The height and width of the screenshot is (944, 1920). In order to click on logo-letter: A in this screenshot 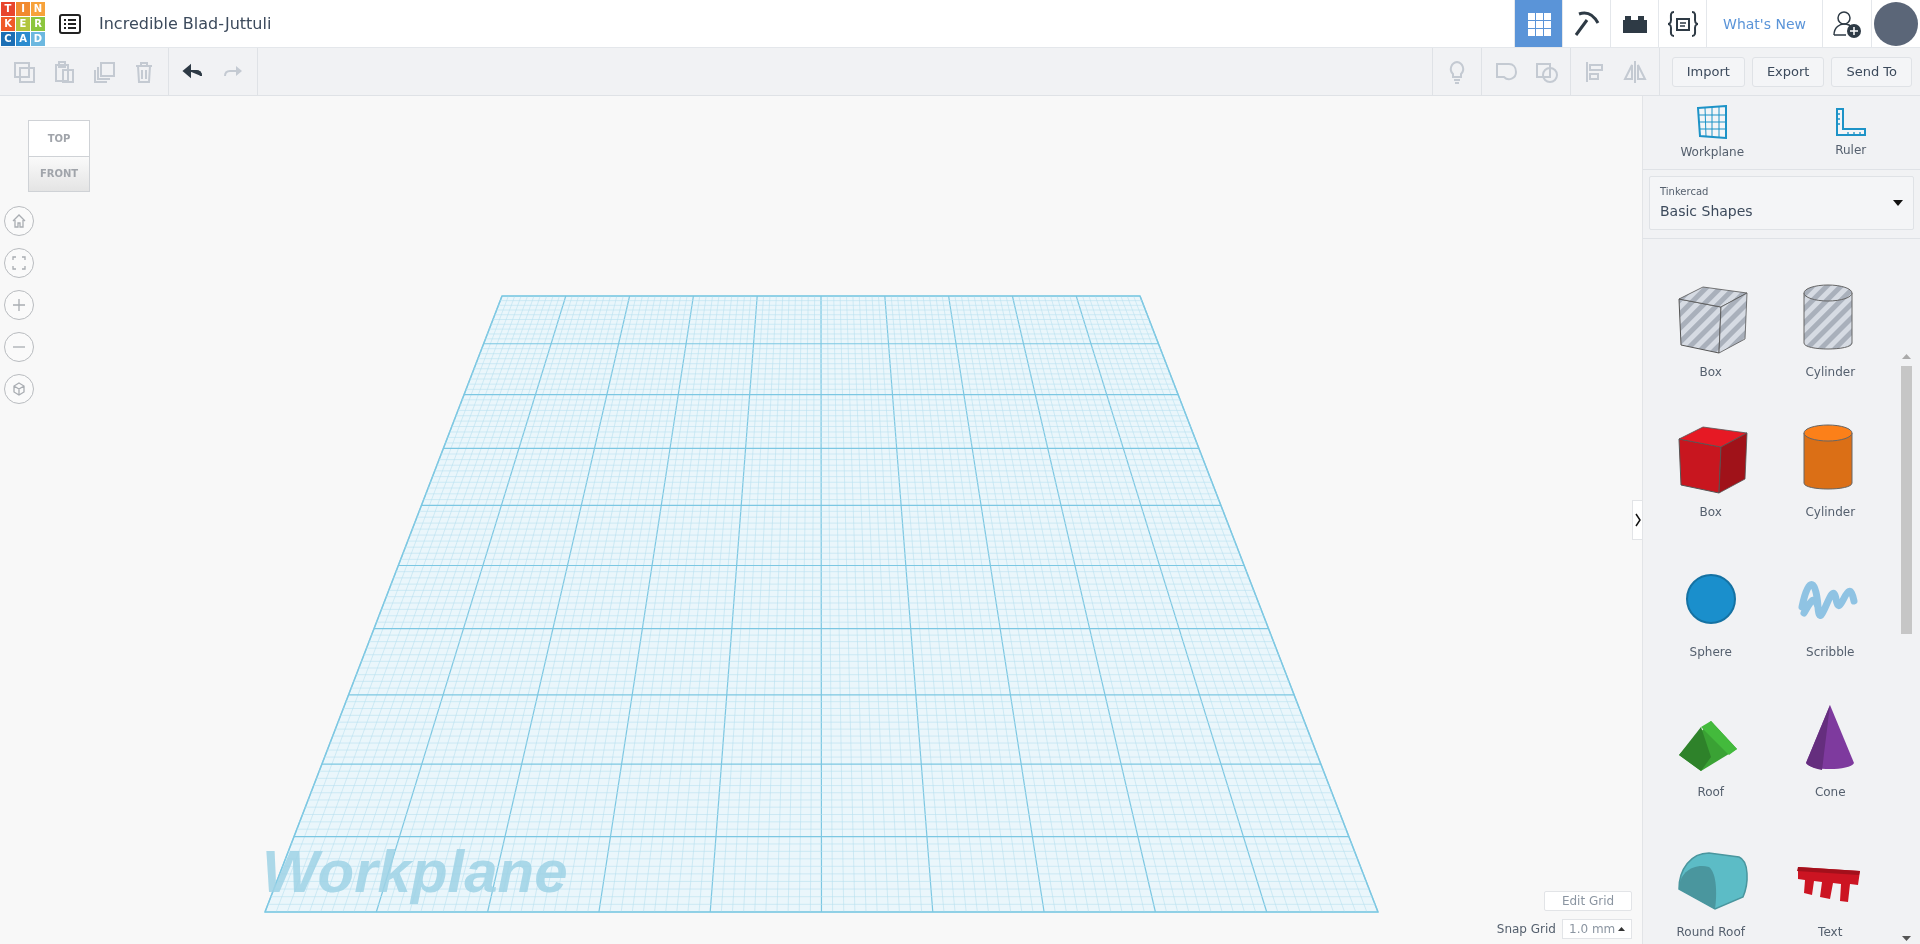, I will do `click(23, 38)`.